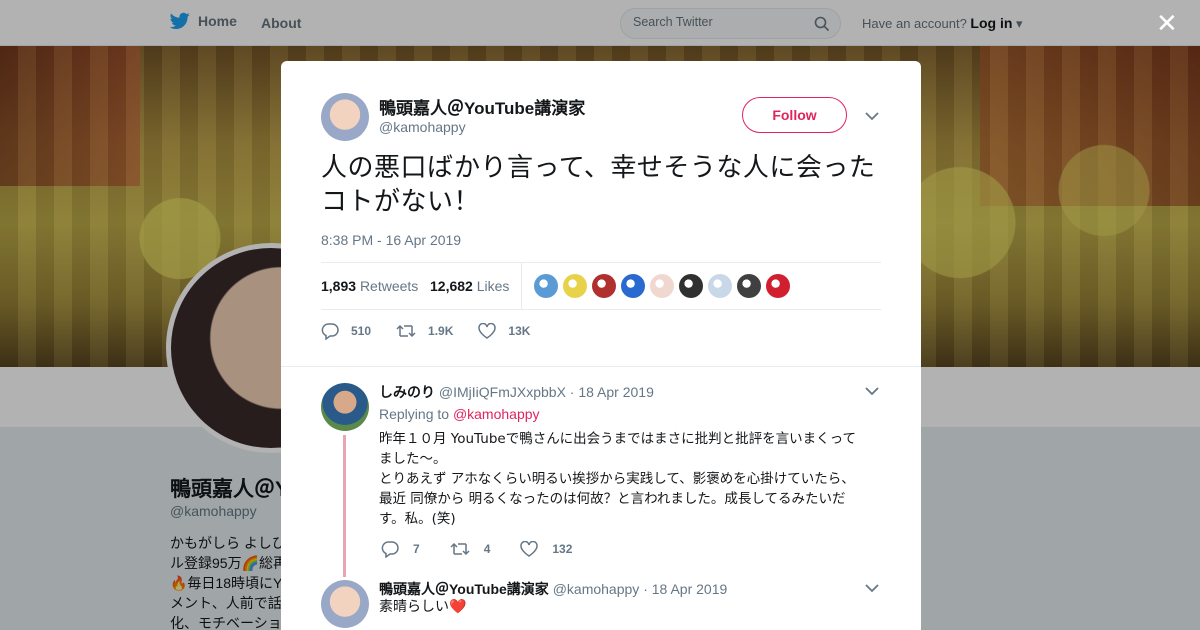 This screenshot has width=1200, height=630. What do you see at coordinates (601, 366) in the screenshot?
I see `divider` at bounding box center [601, 366].